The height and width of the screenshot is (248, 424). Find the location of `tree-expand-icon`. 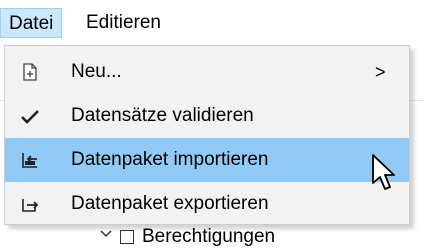

tree-expand-icon is located at coordinates (106, 234).